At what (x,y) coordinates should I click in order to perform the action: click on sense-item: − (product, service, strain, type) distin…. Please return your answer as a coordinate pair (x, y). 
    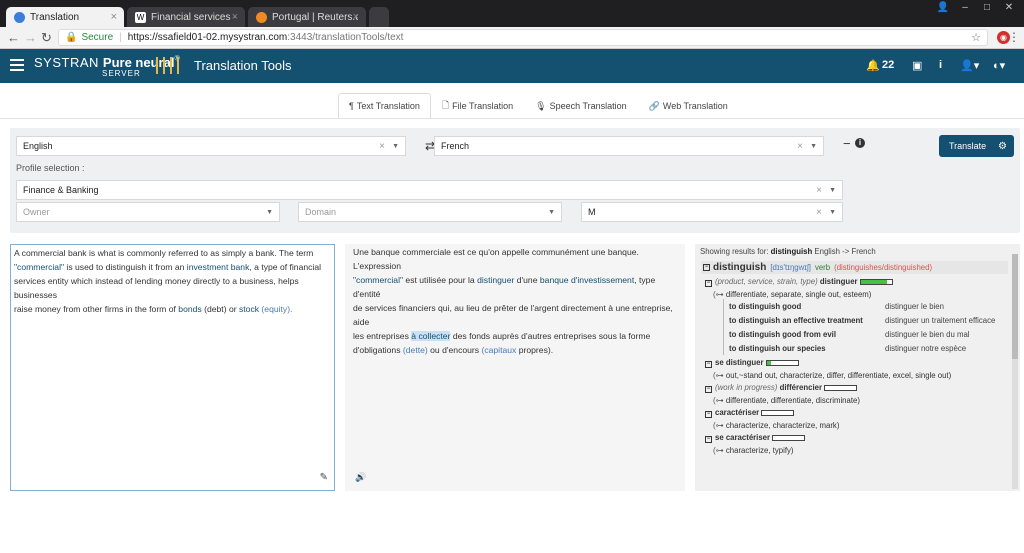
    Looking at the image, I should click on (862, 282).